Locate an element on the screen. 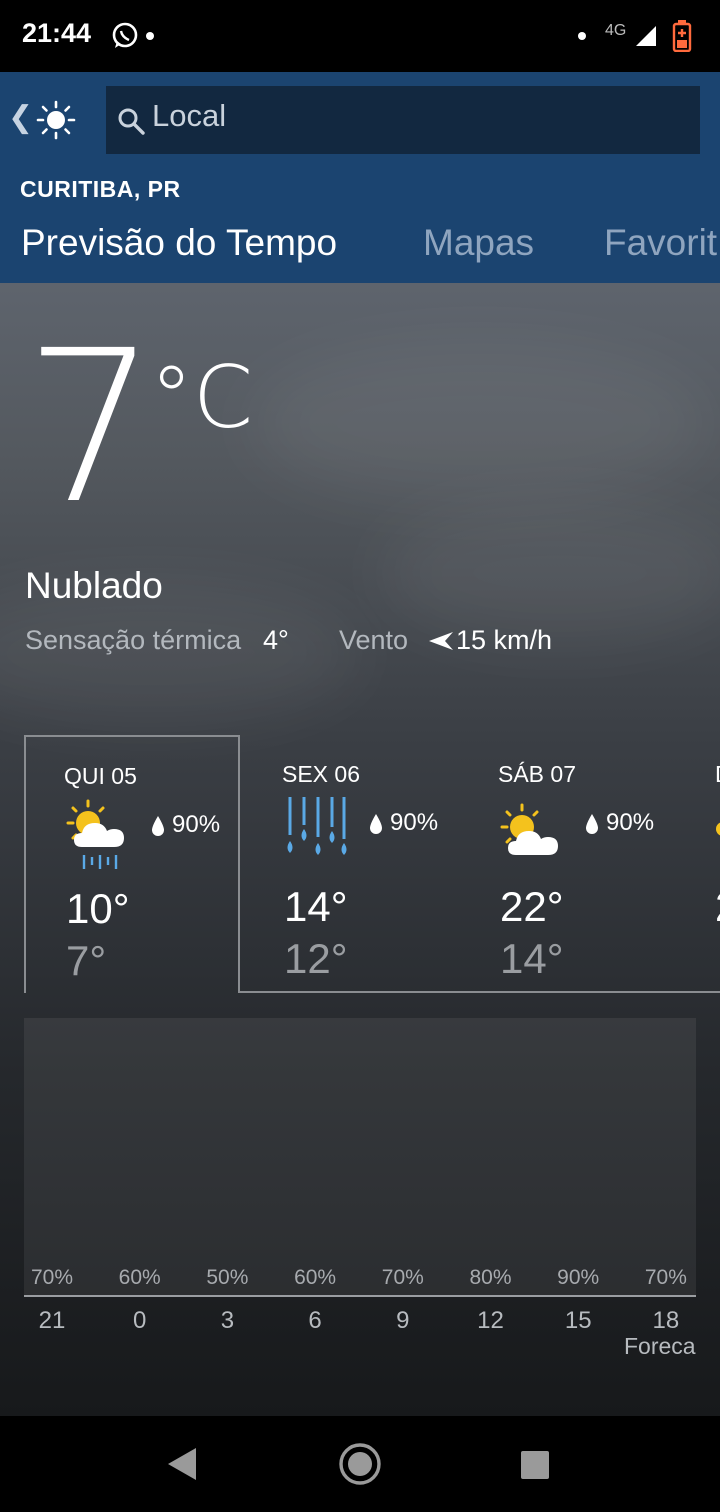 The height and width of the screenshot is (1512, 720). search-input: Local is located at coordinates (189, 116).